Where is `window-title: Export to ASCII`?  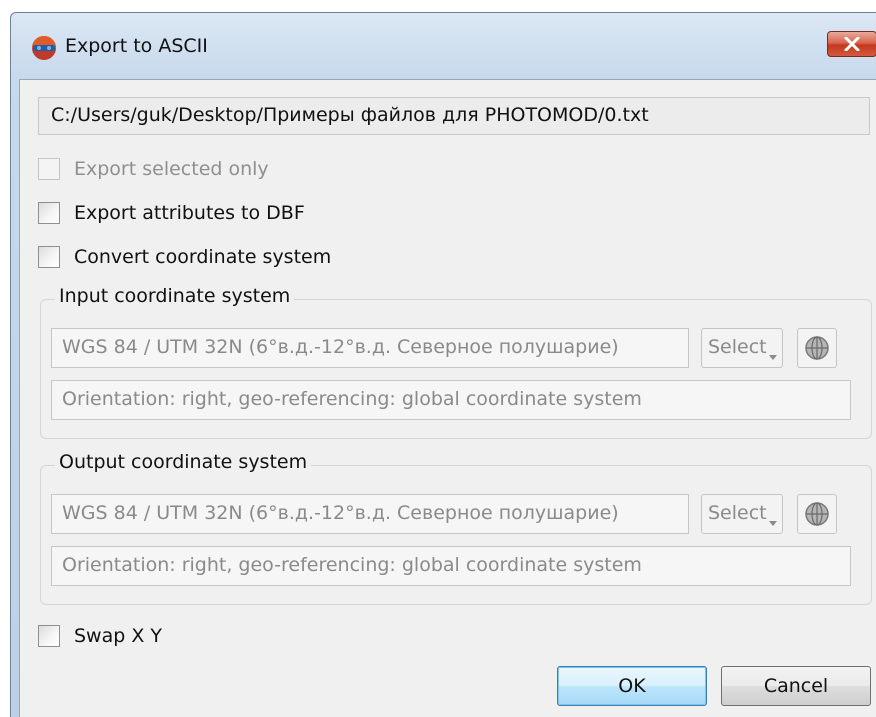 window-title: Export to ASCII is located at coordinates (136, 46).